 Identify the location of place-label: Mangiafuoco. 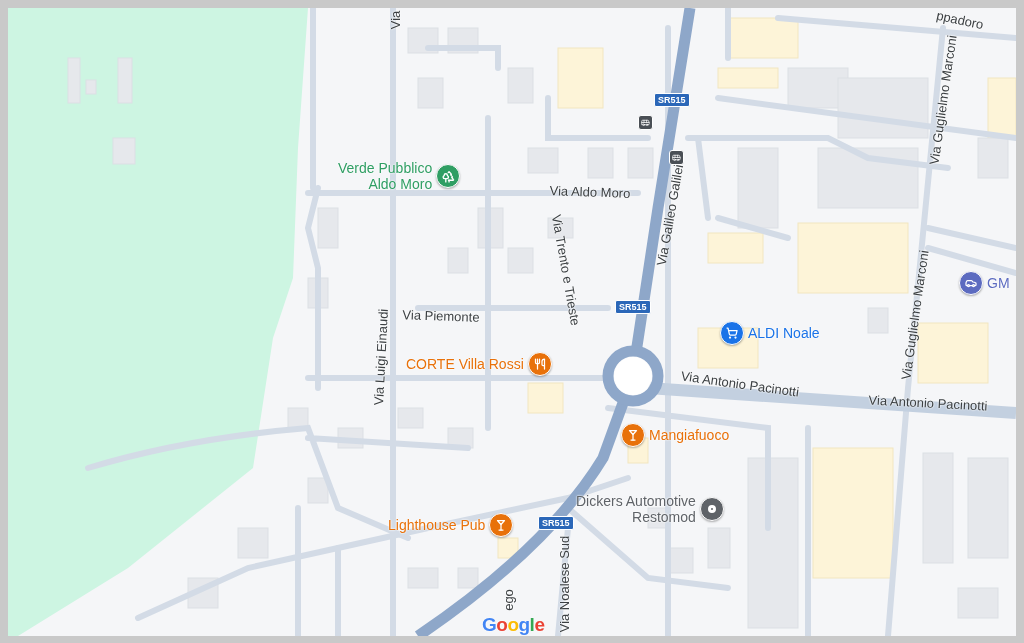
(689, 435).